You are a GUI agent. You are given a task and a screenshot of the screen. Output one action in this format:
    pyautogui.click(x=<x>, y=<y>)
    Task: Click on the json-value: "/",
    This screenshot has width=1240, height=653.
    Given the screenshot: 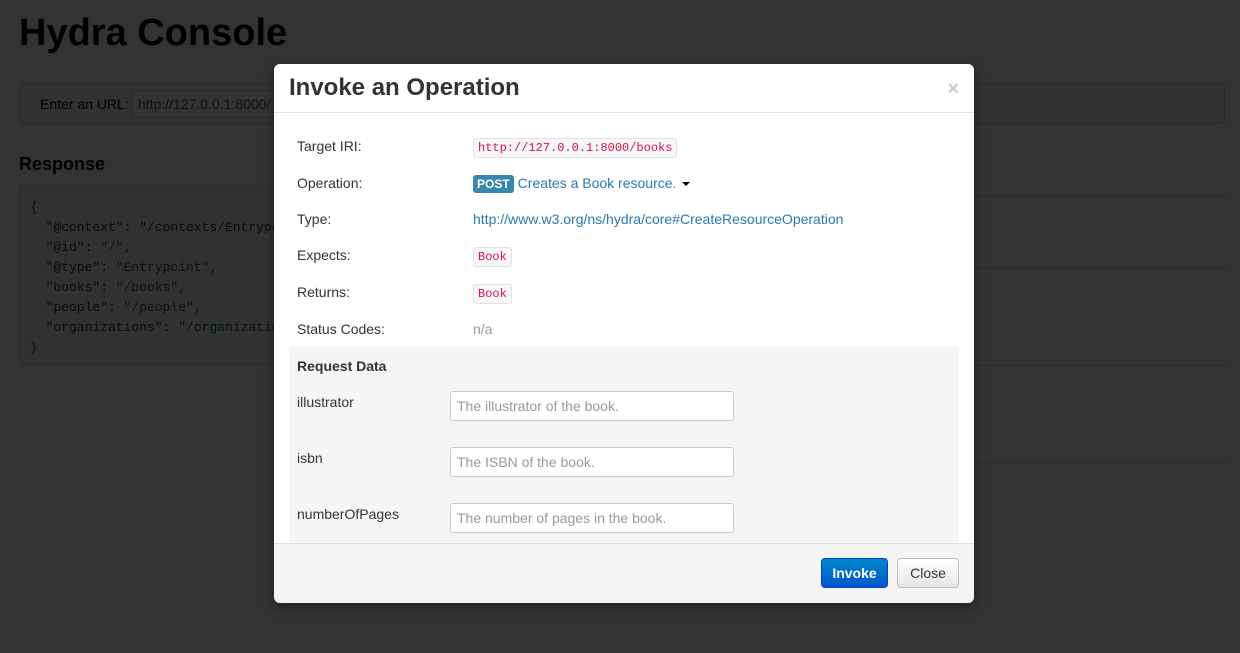 What is the action you would take?
    pyautogui.click(x=116, y=247)
    